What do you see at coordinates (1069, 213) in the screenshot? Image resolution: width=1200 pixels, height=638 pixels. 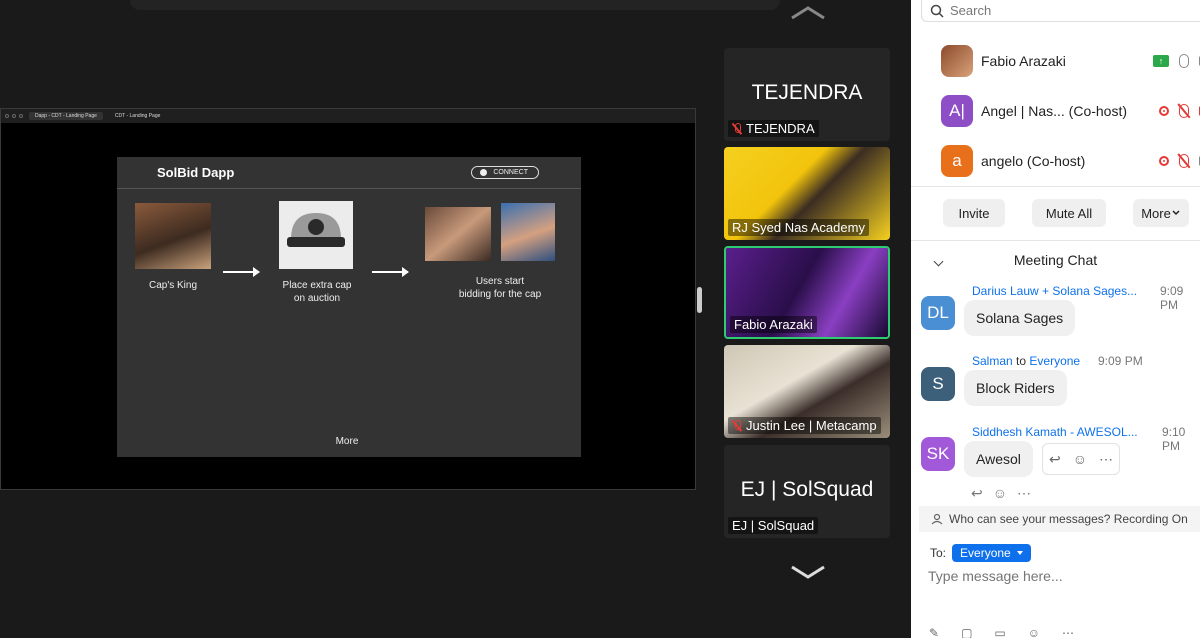 I see `mute-all-button: Mute All` at bounding box center [1069, 213].